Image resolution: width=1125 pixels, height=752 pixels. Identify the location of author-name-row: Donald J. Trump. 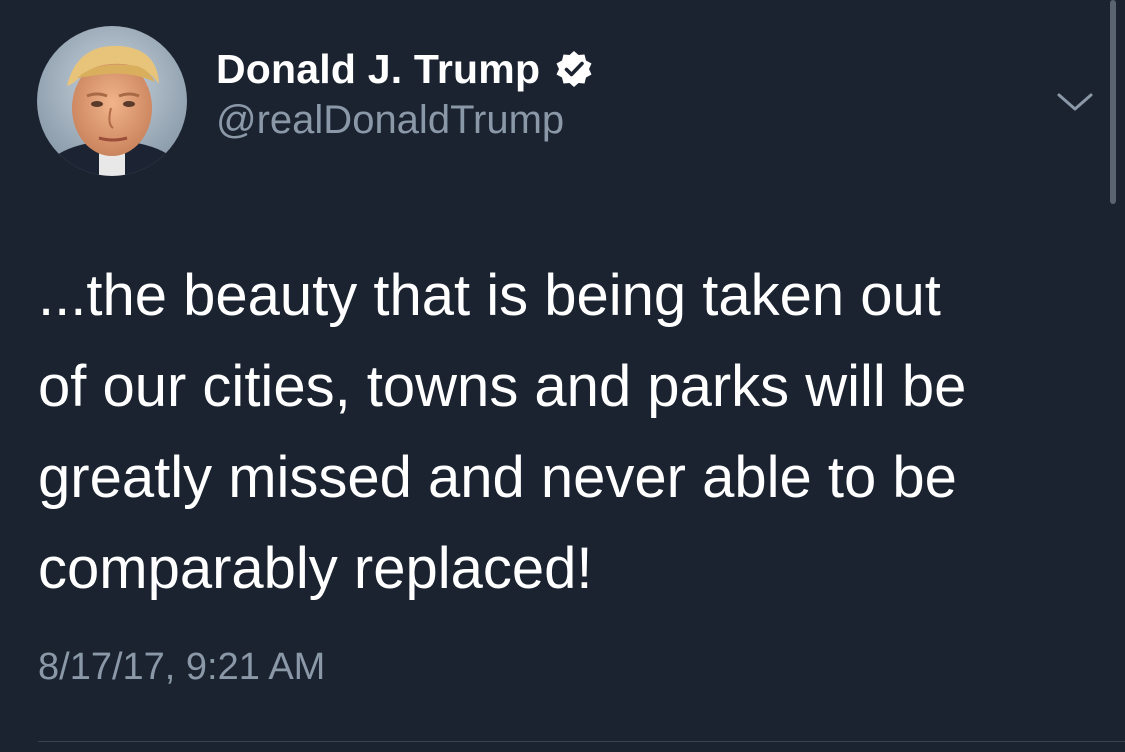
(405, 69).